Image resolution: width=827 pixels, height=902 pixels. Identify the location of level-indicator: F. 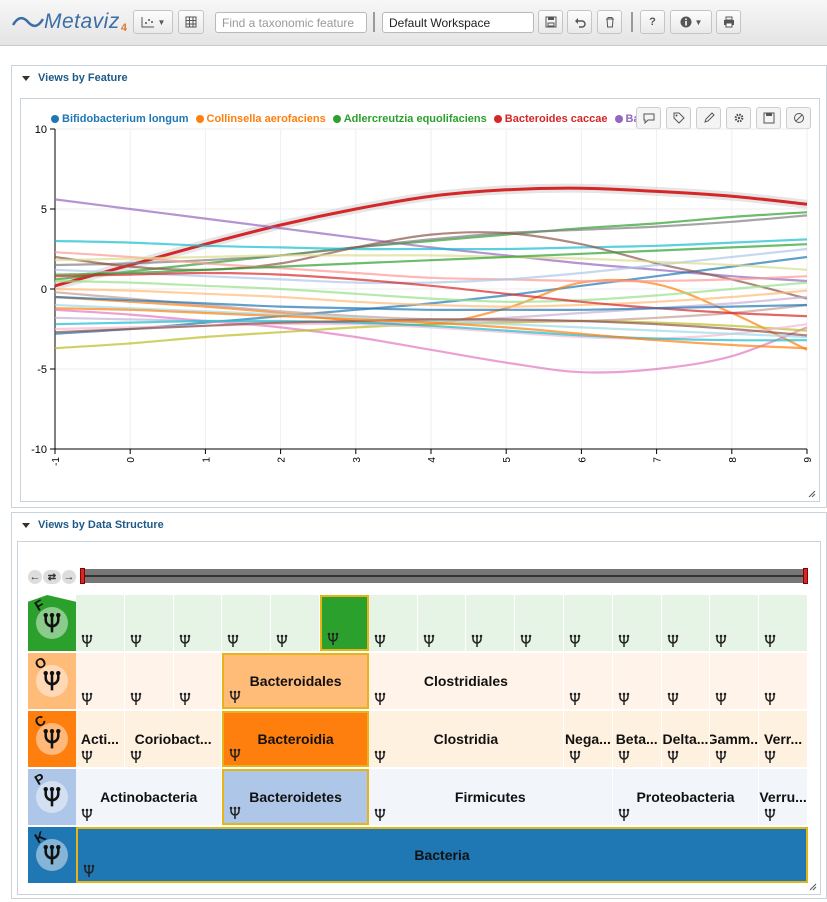
(52, 623).